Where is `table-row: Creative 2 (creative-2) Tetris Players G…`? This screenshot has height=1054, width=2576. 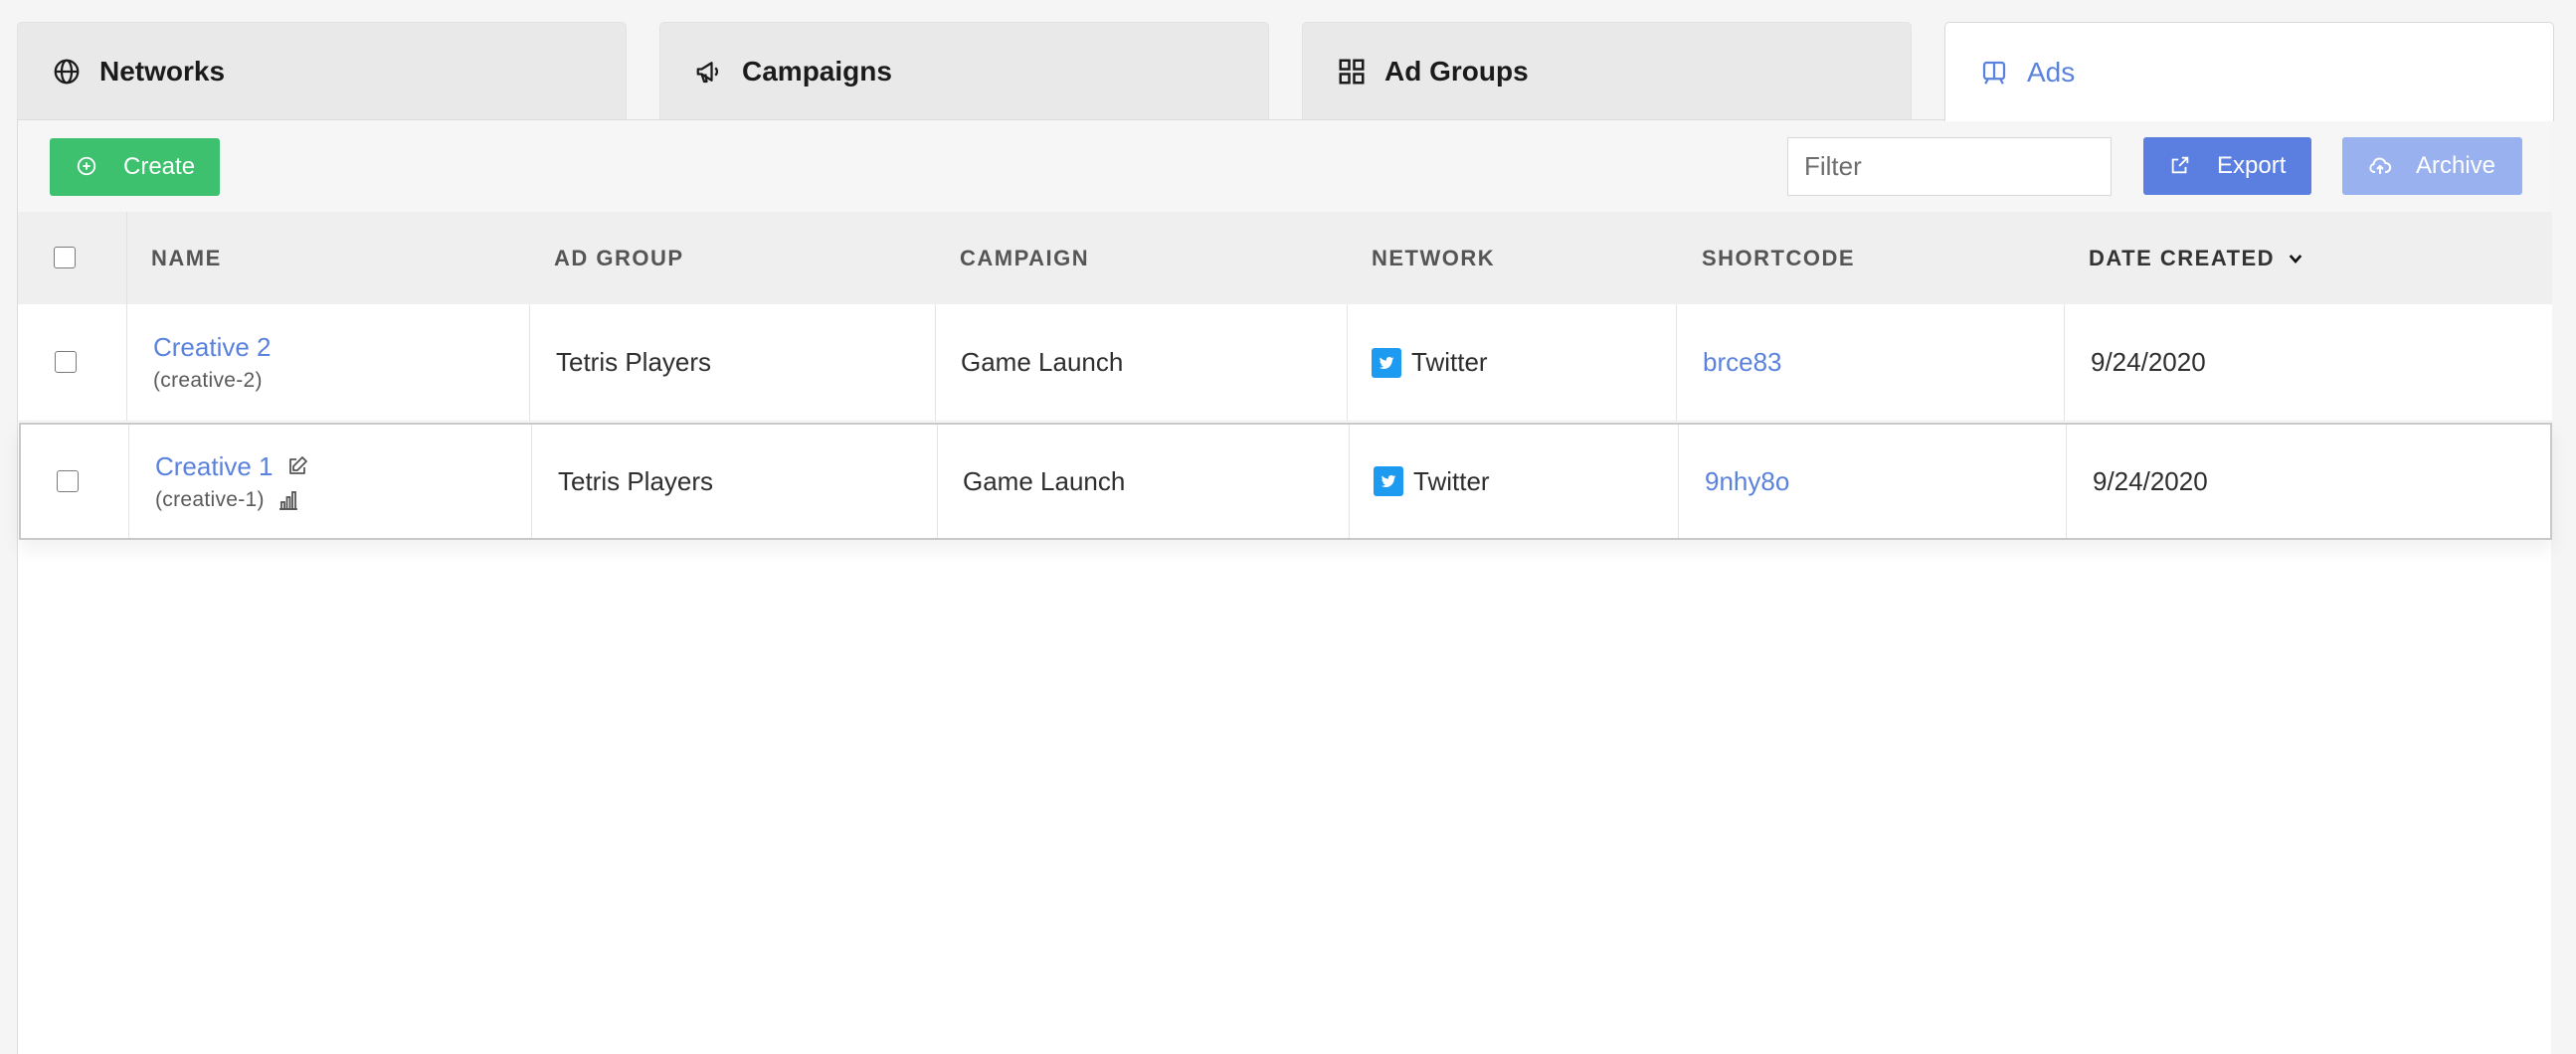 table-row: Creative 2 (creative-2) Tetris Players G… is located at coordinates (1285, 363).